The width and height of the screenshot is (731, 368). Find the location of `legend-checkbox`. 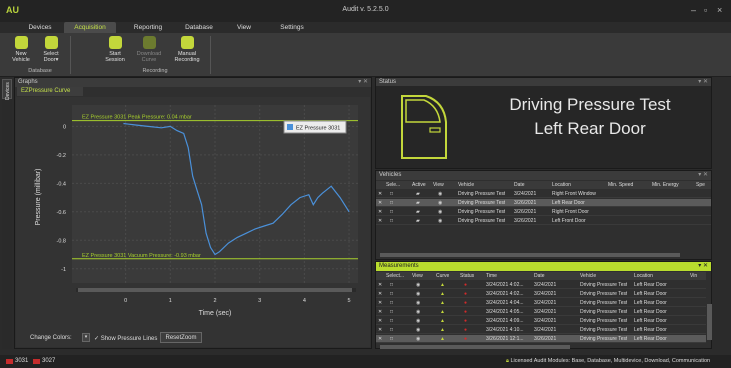

legend-checkbox is located at coordinates (290, 127).